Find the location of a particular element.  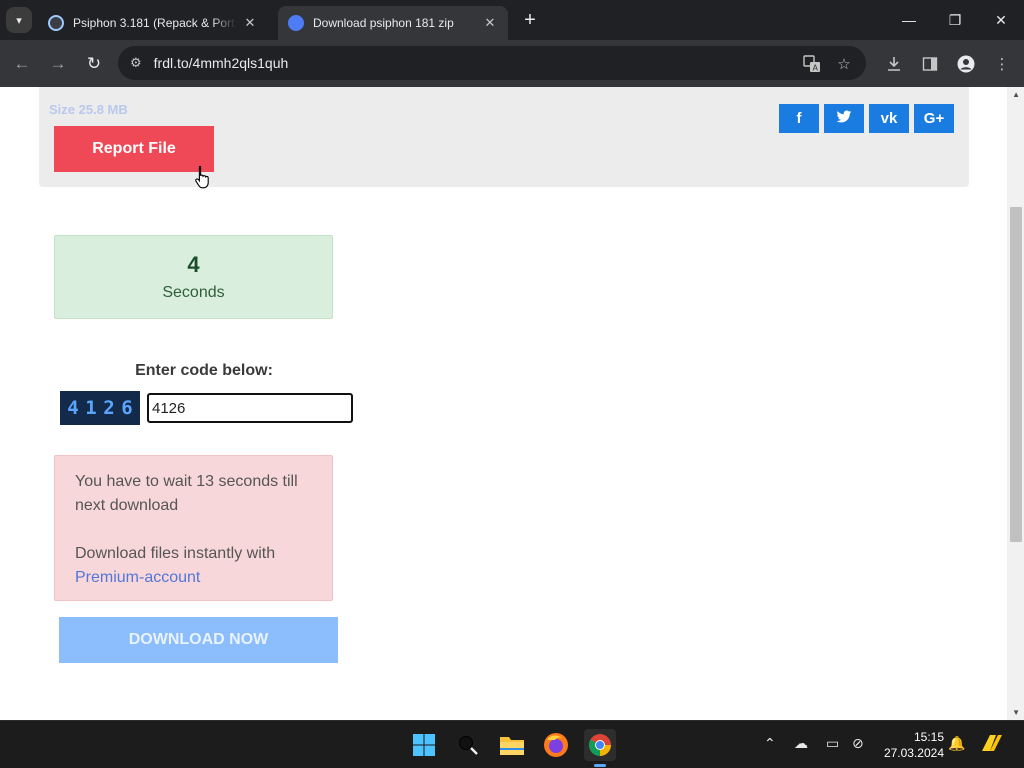

scrollbar-thumb is located at coordinates (1016, 374).